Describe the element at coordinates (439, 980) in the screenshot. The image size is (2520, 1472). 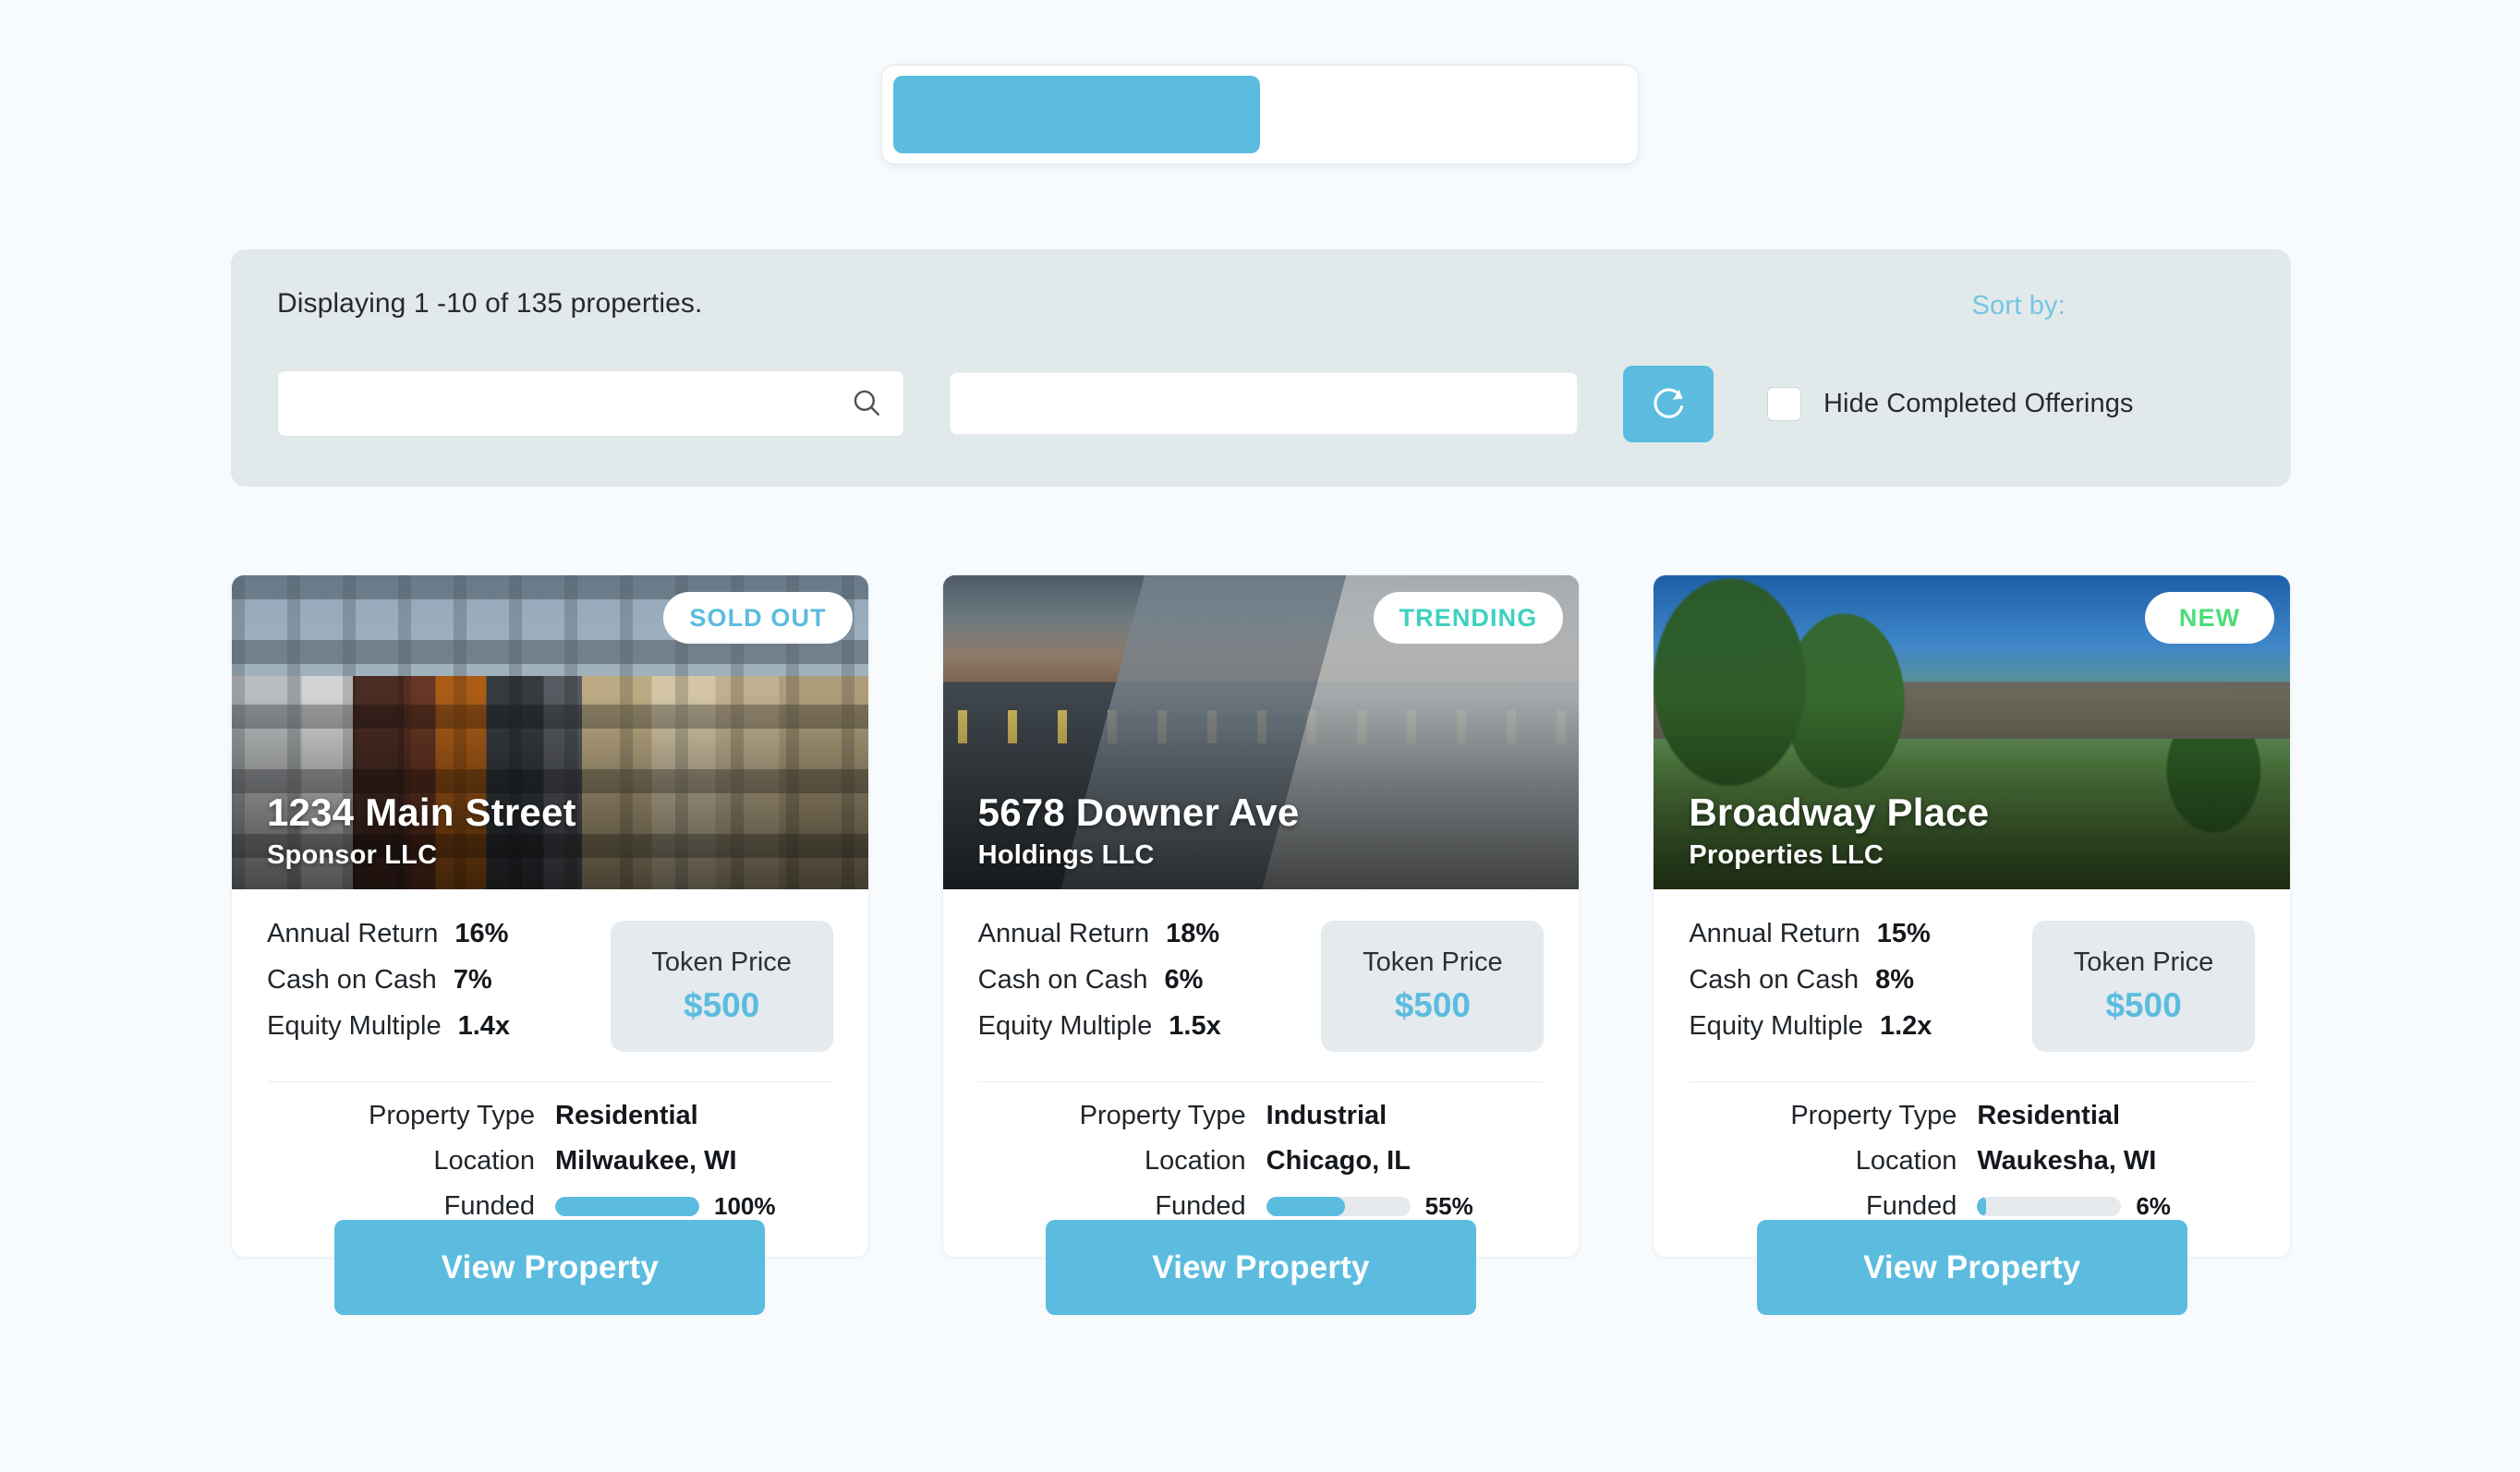
I see `metric-row: Cash on Cash 7%` at that location.